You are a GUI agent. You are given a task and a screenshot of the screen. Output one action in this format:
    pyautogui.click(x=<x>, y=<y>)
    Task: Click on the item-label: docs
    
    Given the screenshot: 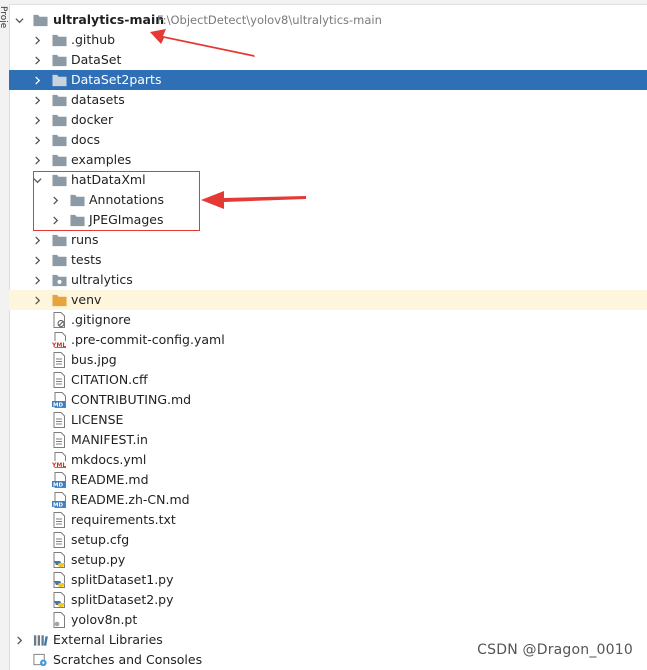 What is the action you would take?
    pyautogui.click(x=85, y=139)
    